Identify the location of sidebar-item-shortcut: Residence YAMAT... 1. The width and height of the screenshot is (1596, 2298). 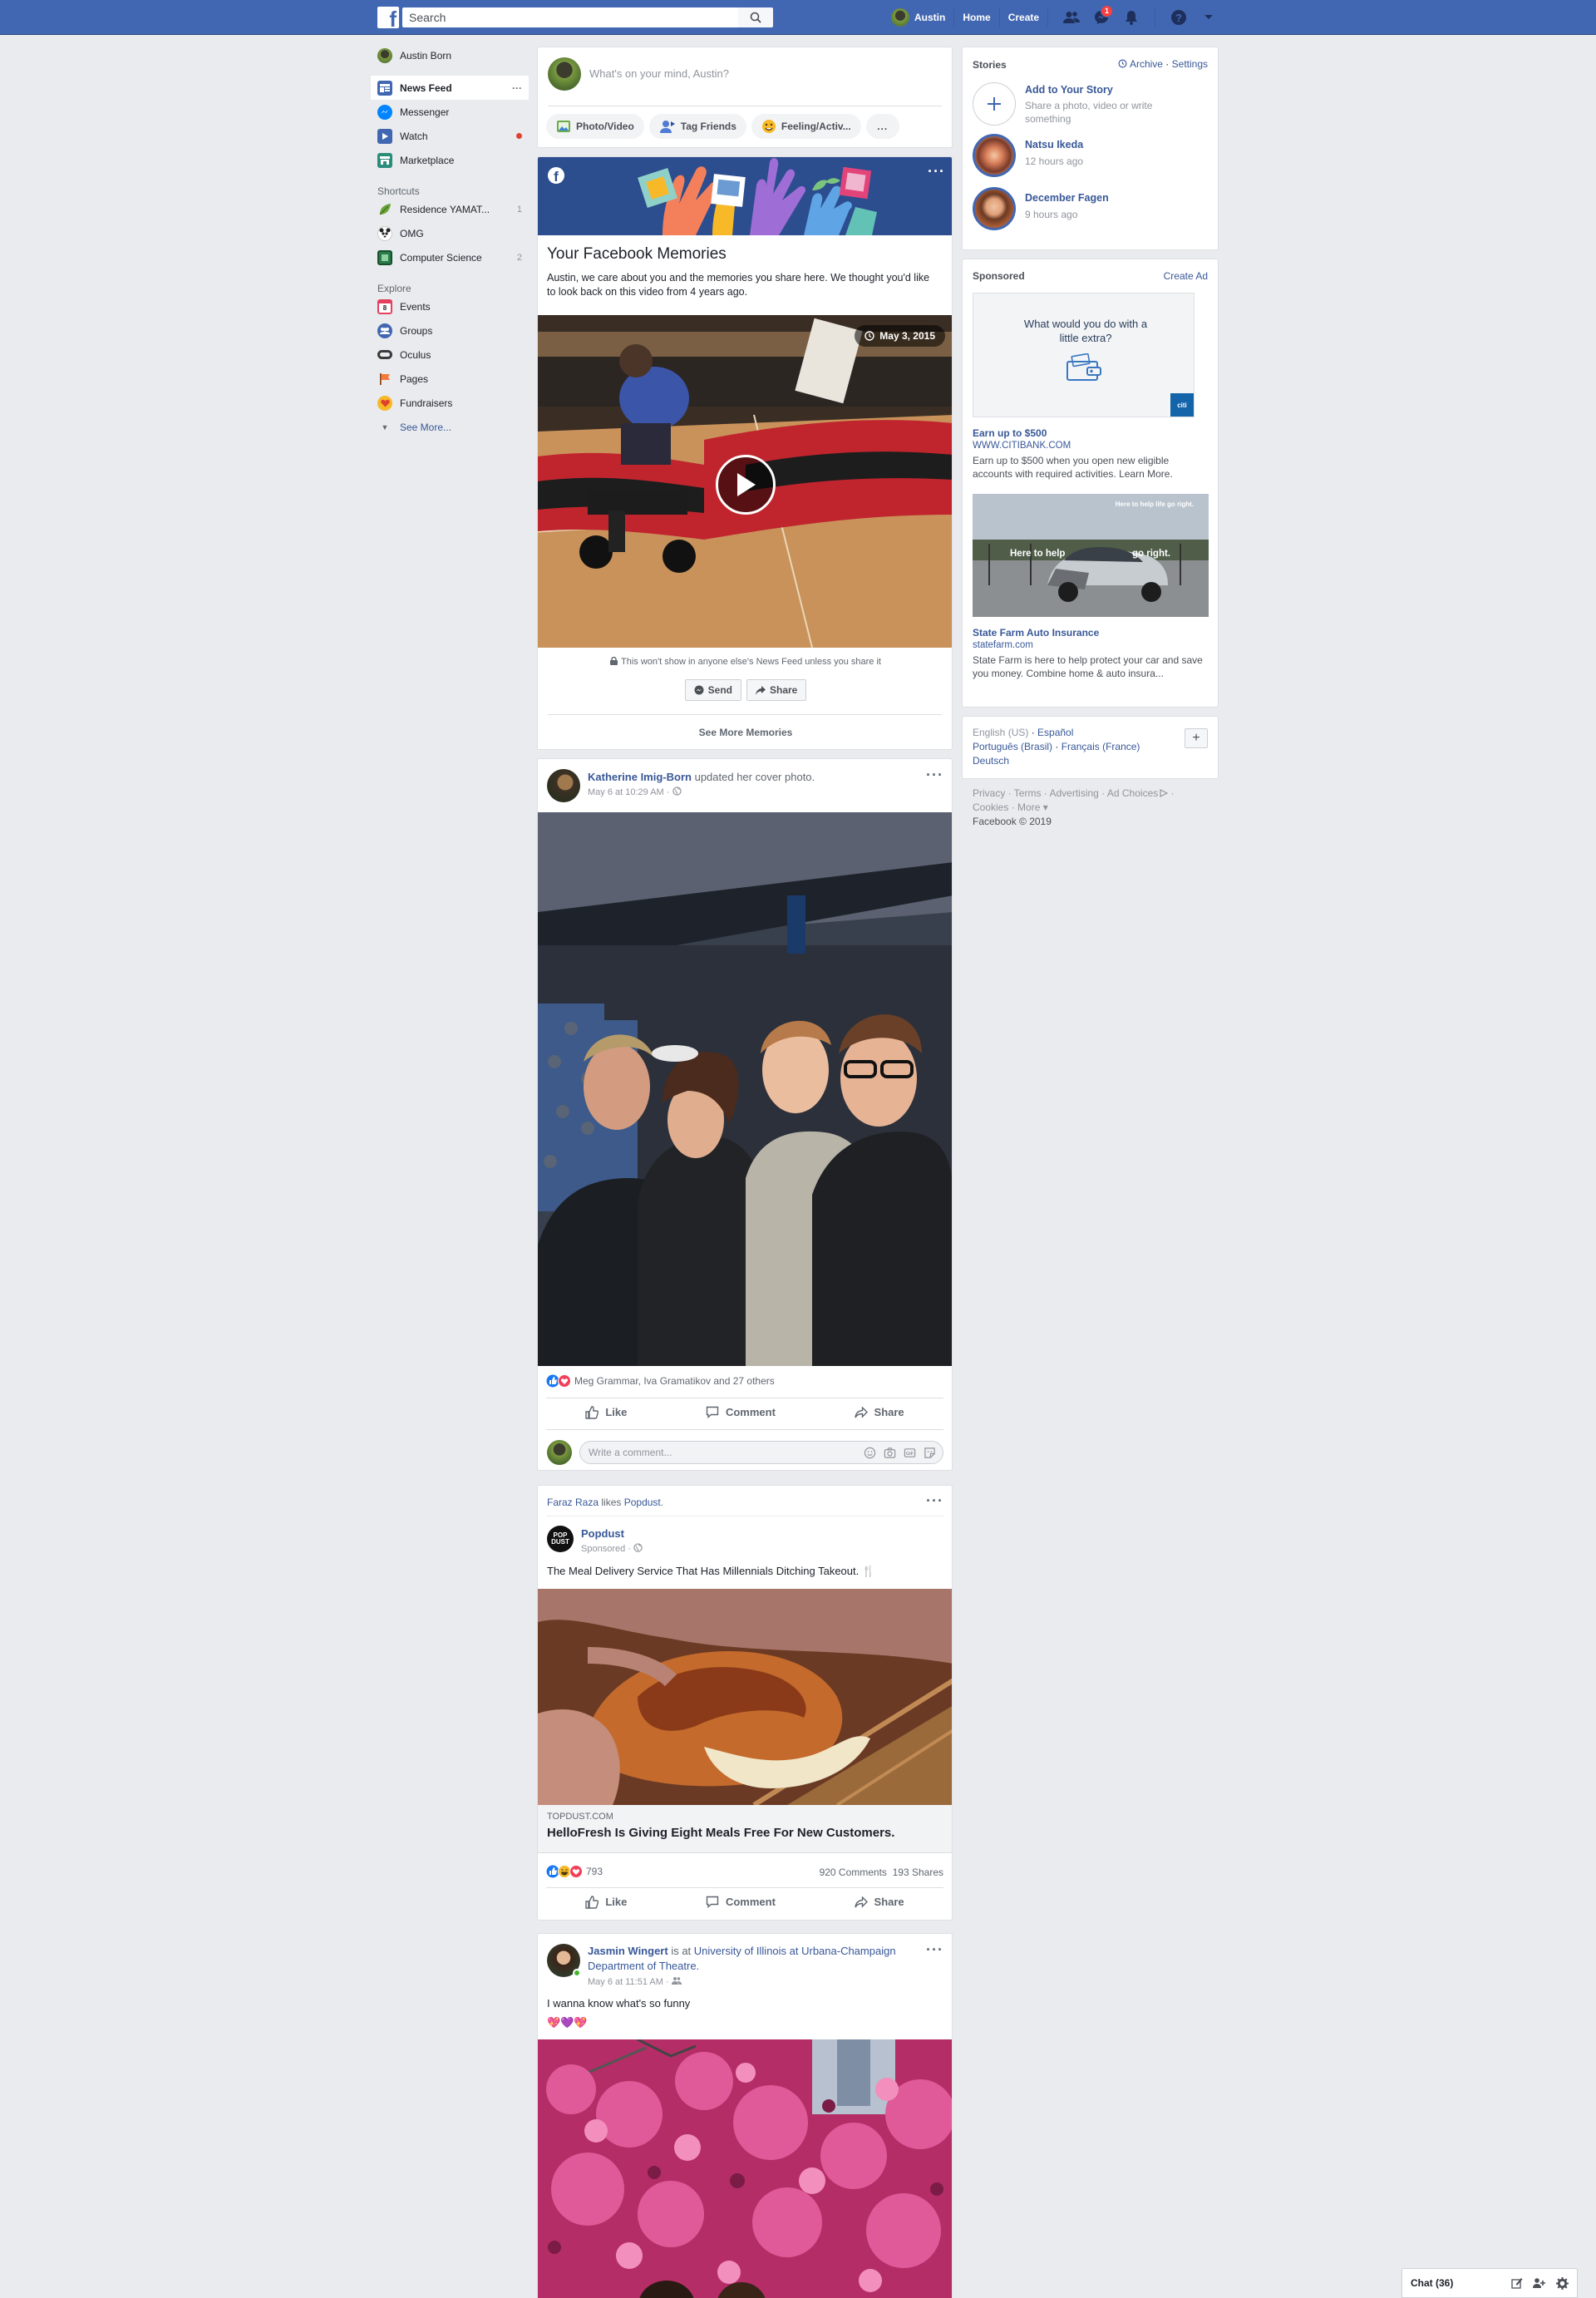
(450, 209).